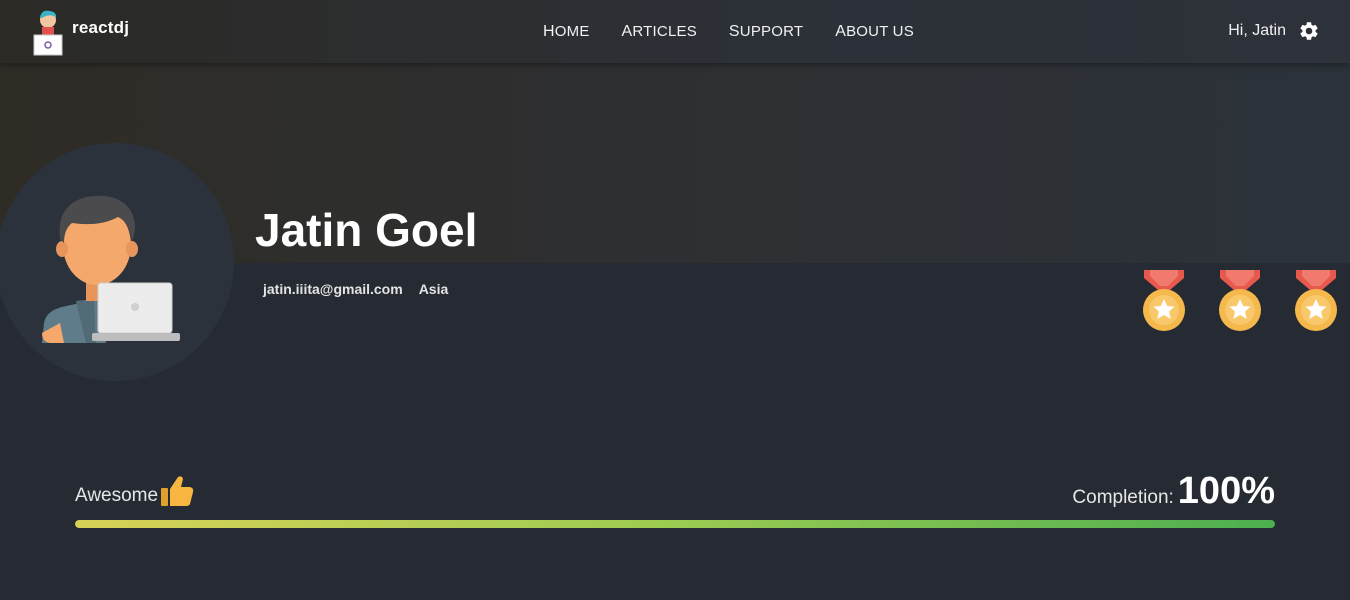 The width and height of the screenshot is (1350, 600). Describe the element at coordinates (766, 32) in the screenshot. I see `nav-link-support: Support` at that location.